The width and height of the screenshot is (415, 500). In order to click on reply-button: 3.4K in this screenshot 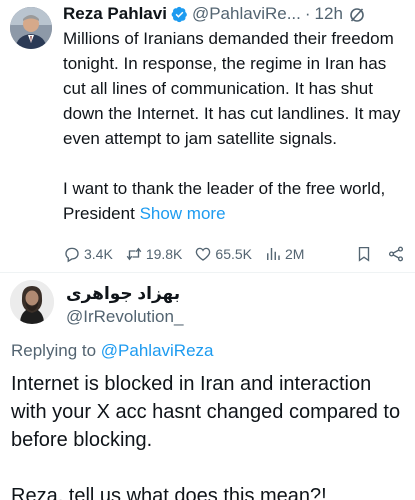, I will do `click(88, 254)`.